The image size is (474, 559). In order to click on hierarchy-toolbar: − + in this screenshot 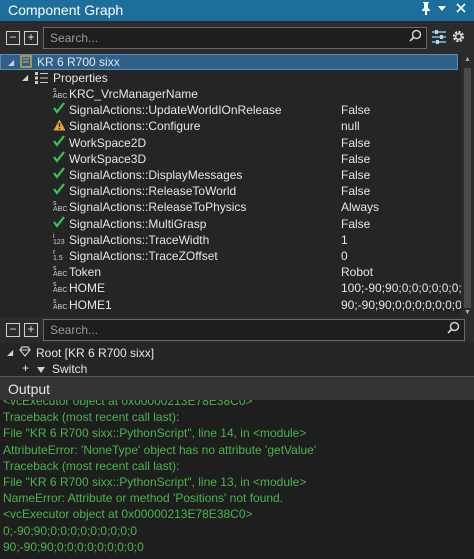, I will do `click(237, 330)`.